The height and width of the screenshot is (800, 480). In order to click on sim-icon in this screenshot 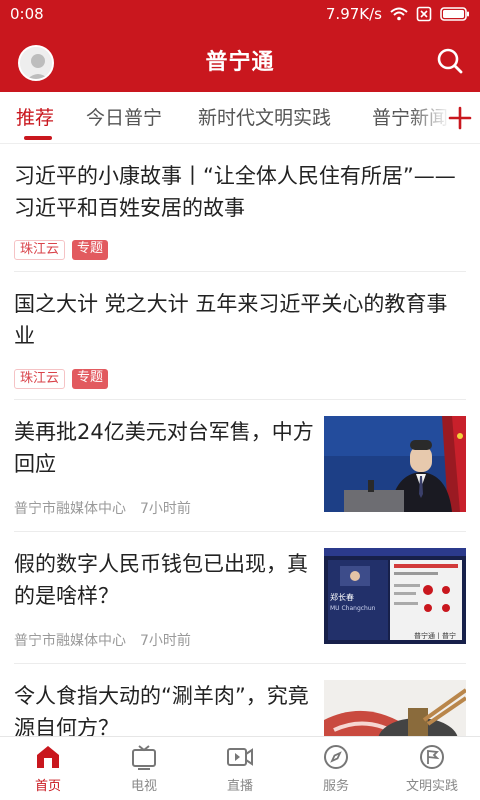, I will do `click(424, 14)`.